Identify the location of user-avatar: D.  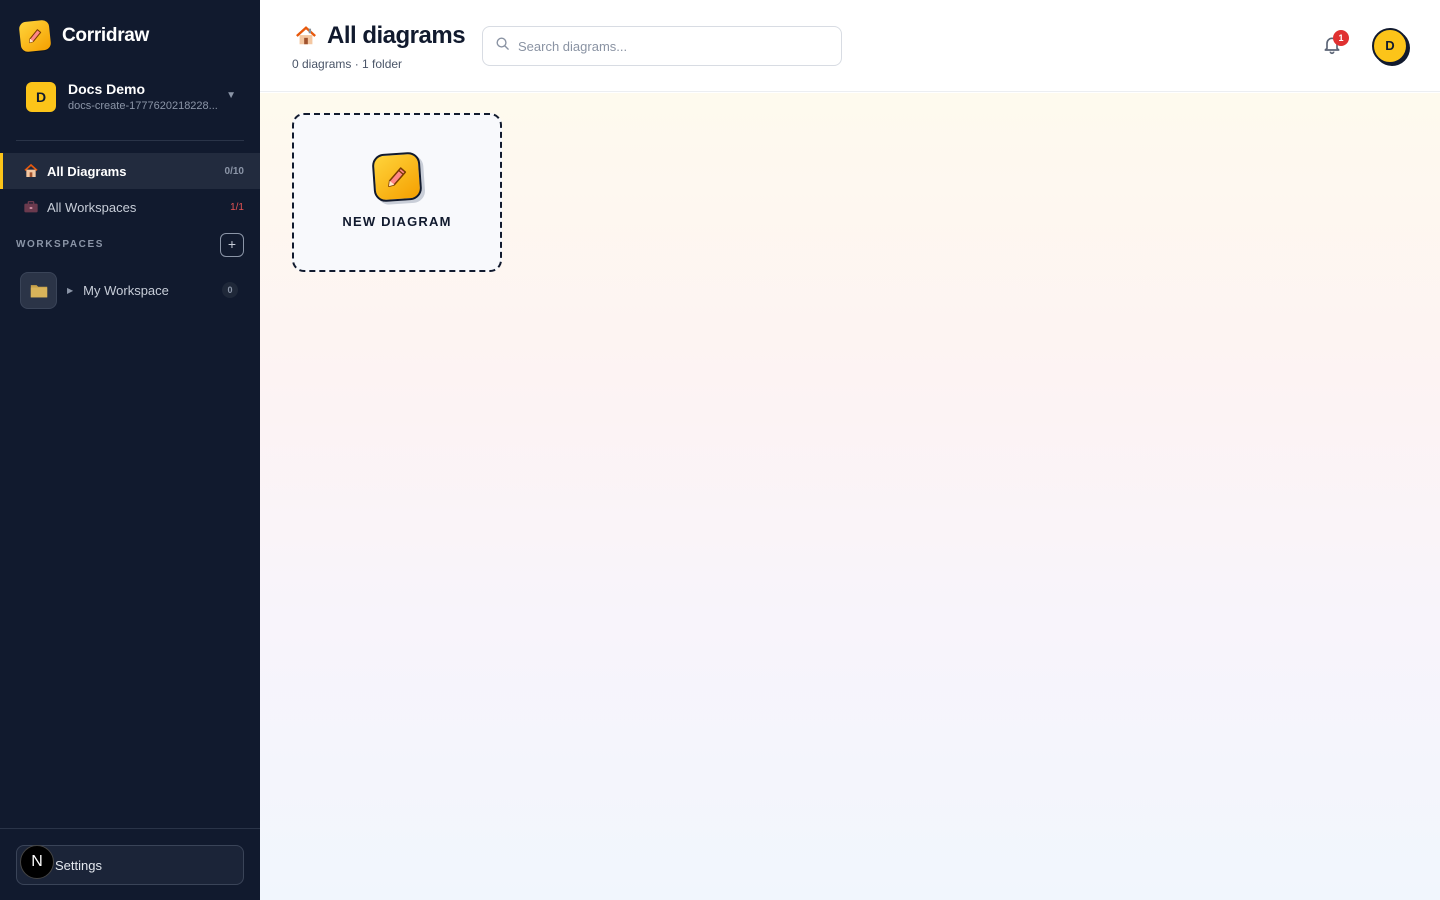
(1390, 46).